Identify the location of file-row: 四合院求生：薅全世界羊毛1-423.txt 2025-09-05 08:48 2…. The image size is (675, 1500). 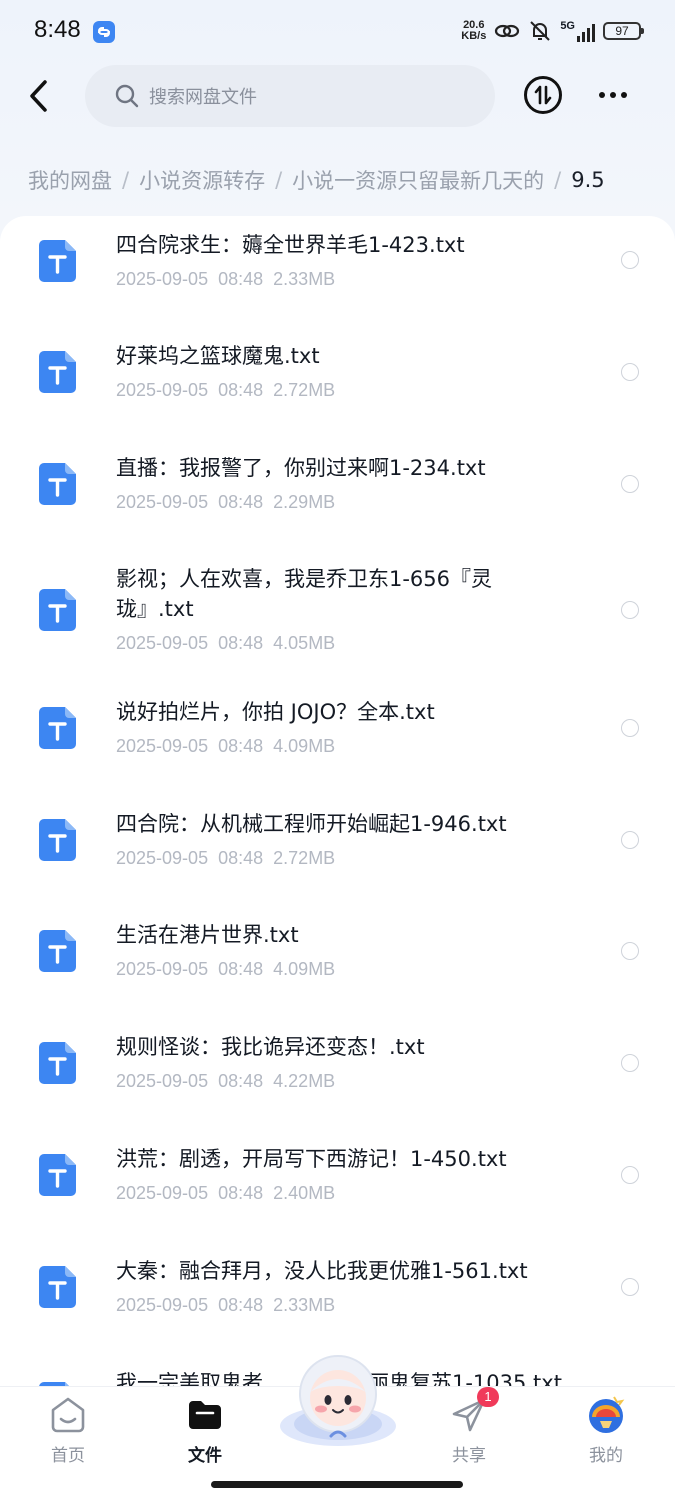
(337, 271).